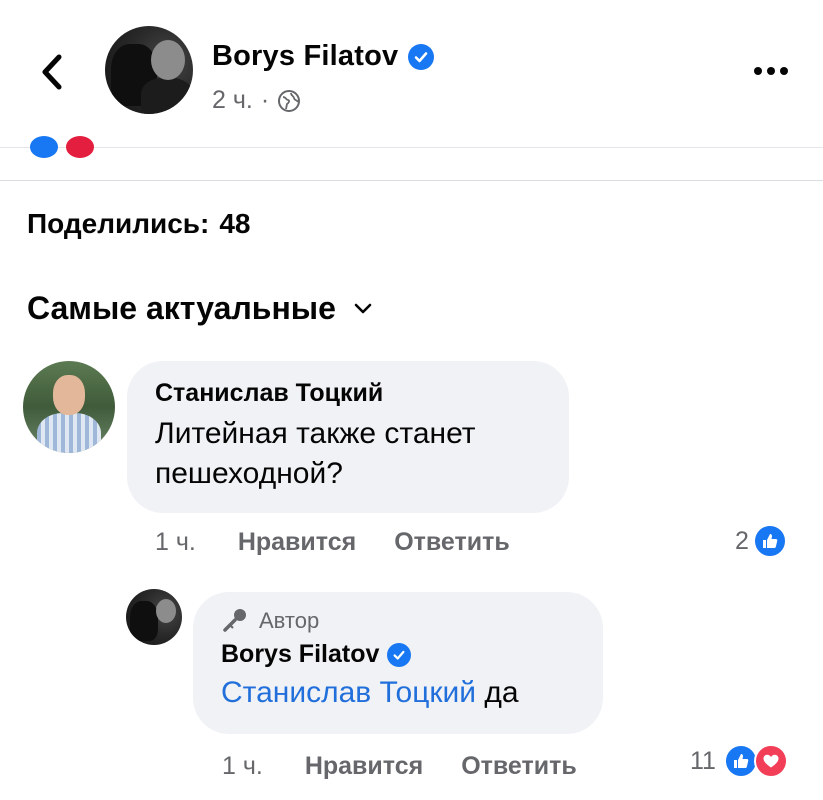 This screenshot has height=800, width=823. What do you see at coordinates (289, 620) in the screenshot?
I see `author-badge-label: Автор` at bounding box center [289, 620].